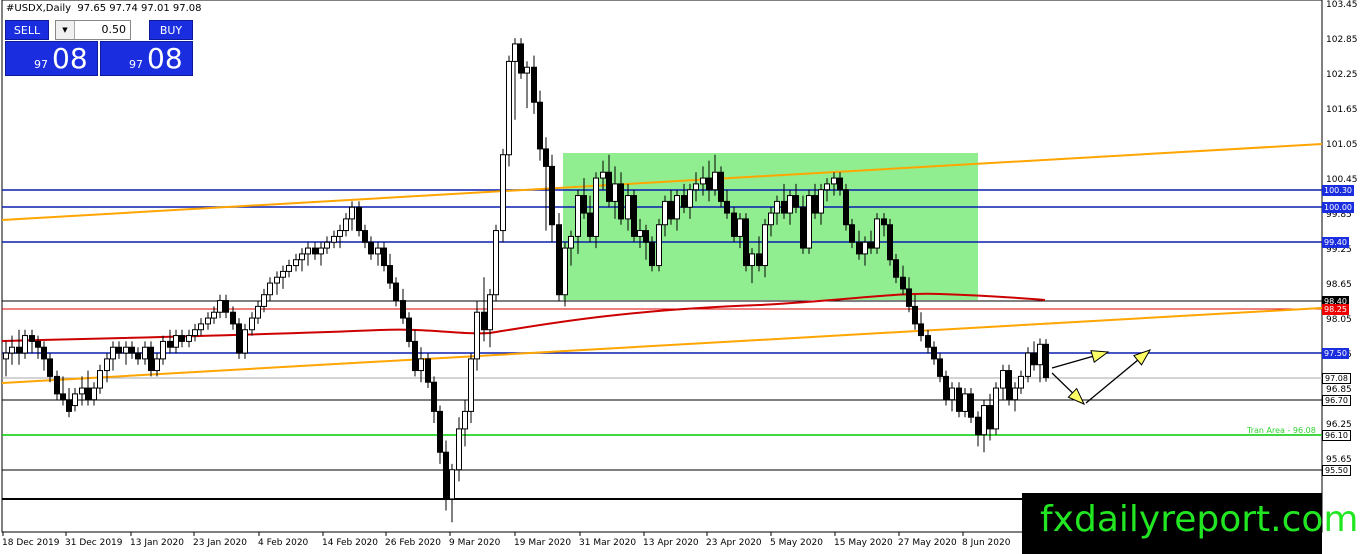 The width and height of the screenshot is (1362, 554). Describe the element at coordinates (1336, 470) in the screenshot. I see `price-tag-95-50: 95.50` at that location.